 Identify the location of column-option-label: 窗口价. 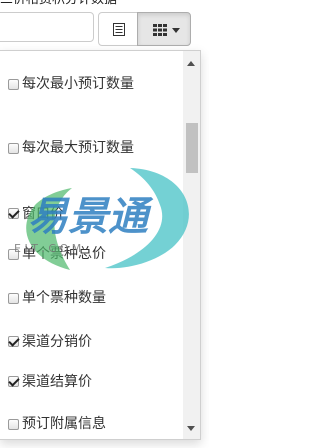
(43, 214).